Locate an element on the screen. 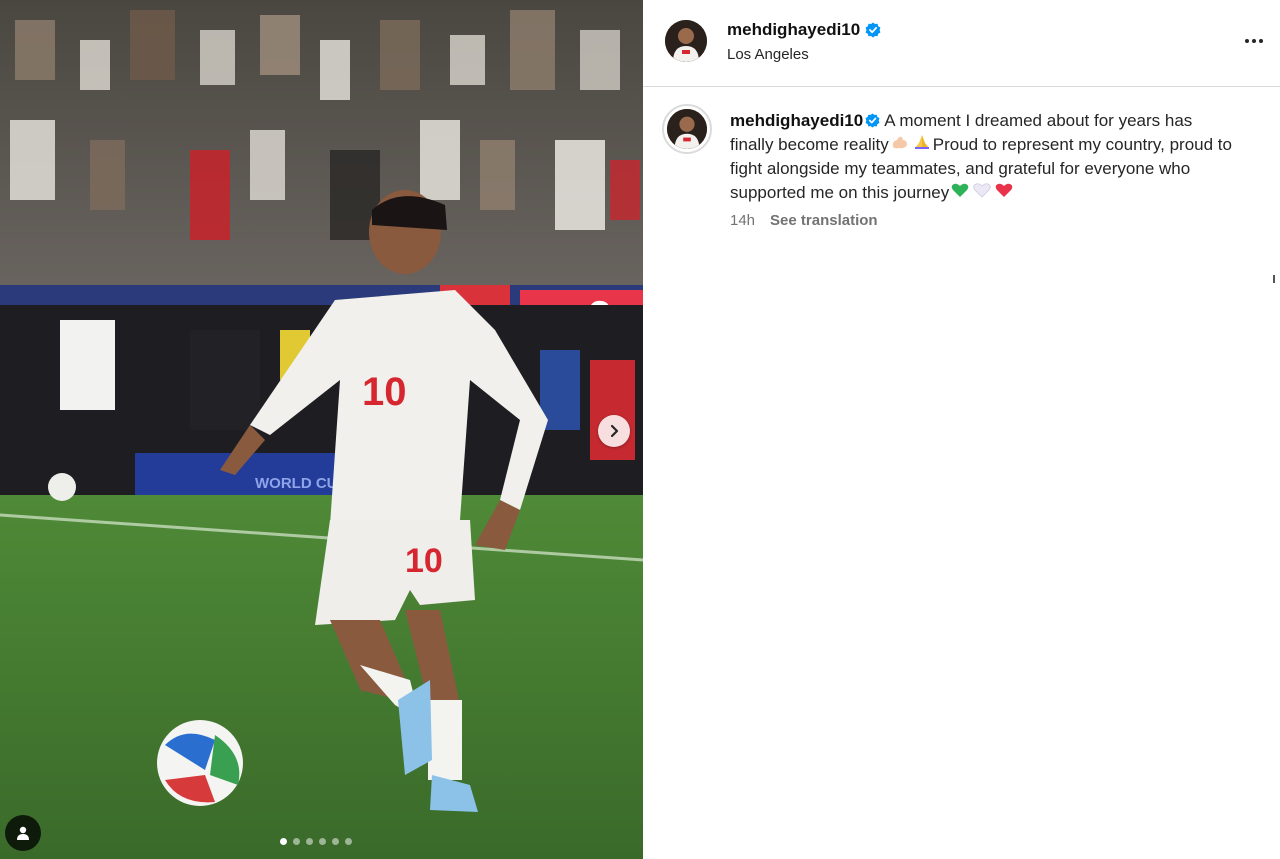  more-options-button is located at coordinates (1254, 41).